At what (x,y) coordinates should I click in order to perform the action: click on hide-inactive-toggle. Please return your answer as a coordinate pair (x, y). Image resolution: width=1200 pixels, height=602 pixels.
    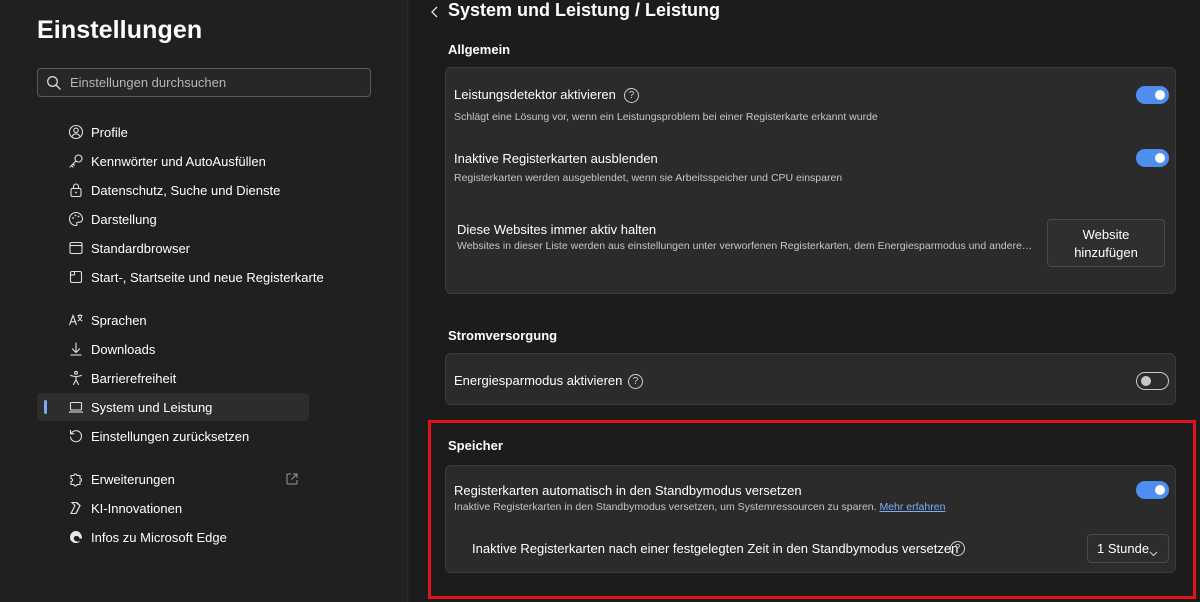
    Looking at the image, I should click on (1152, 158).